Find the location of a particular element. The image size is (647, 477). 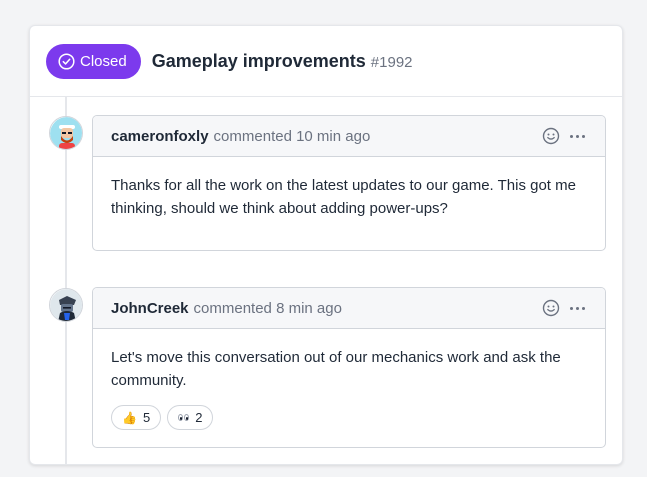

issue-title-text: Gameplay improvements is located at coordinates (258, 60).